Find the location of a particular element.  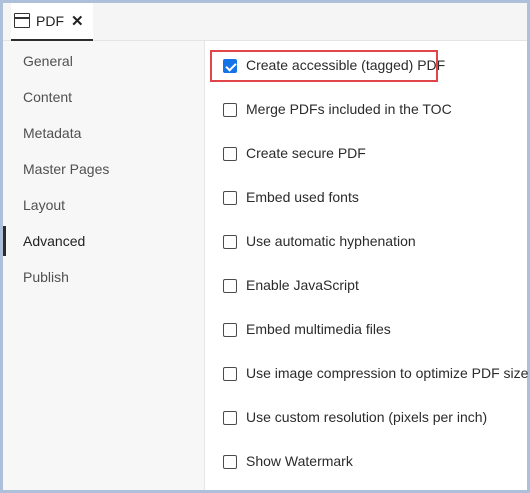

option-automatic-hyphenation: Use automatic hyphenation is located at coordinates (366, 242).